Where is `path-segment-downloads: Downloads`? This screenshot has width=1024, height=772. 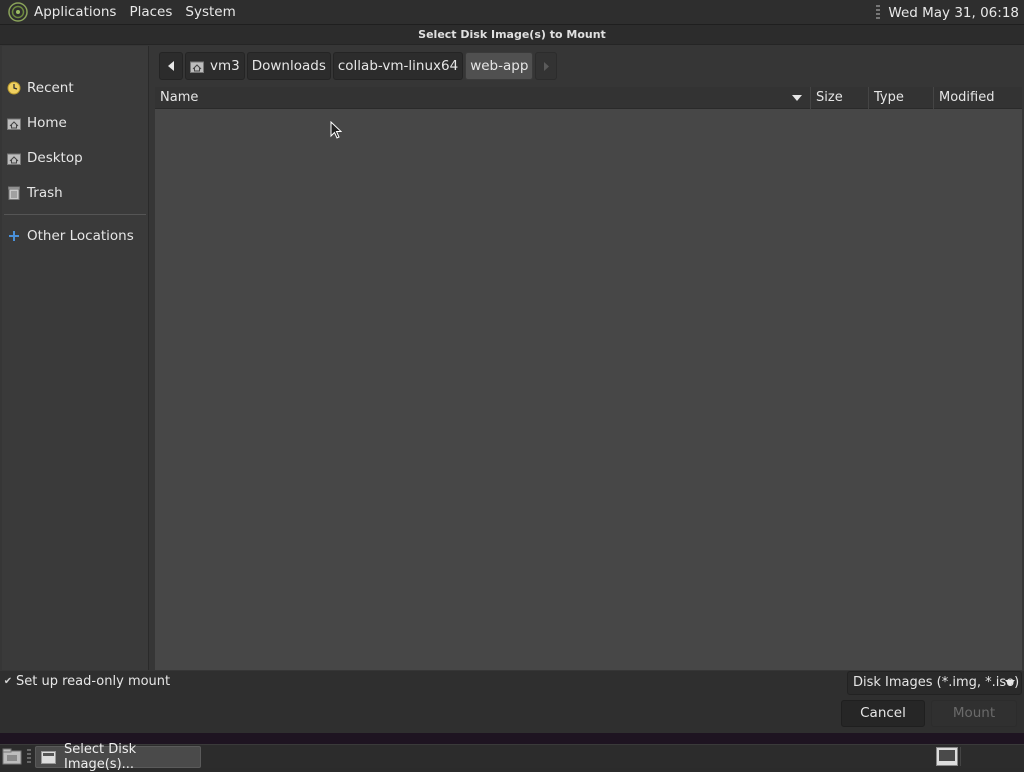 path-segment-downloads: Downloads is located at coordinates (288, 66).